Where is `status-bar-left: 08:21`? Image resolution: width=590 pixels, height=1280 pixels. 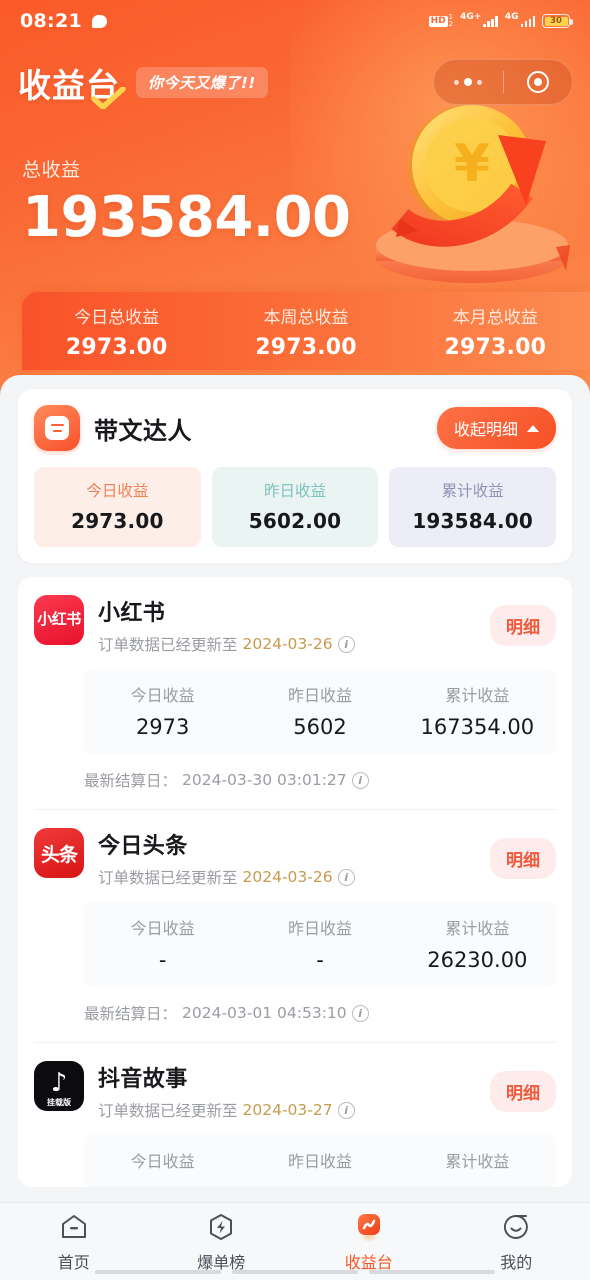
status-bar-left: 08:21 is located at coordinates (63, 21).